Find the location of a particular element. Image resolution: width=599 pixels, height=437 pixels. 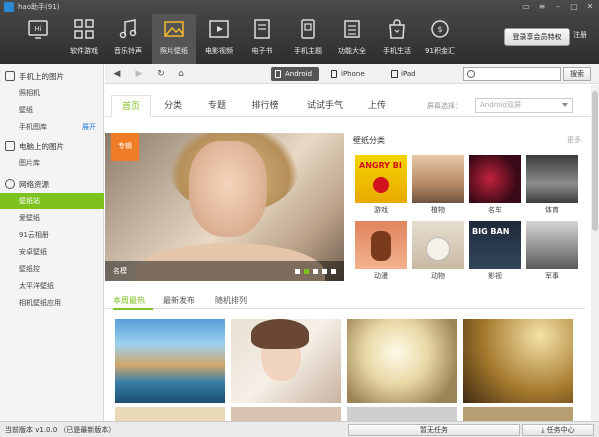

expand-link: 展开 is located at coordinates (89, 127).